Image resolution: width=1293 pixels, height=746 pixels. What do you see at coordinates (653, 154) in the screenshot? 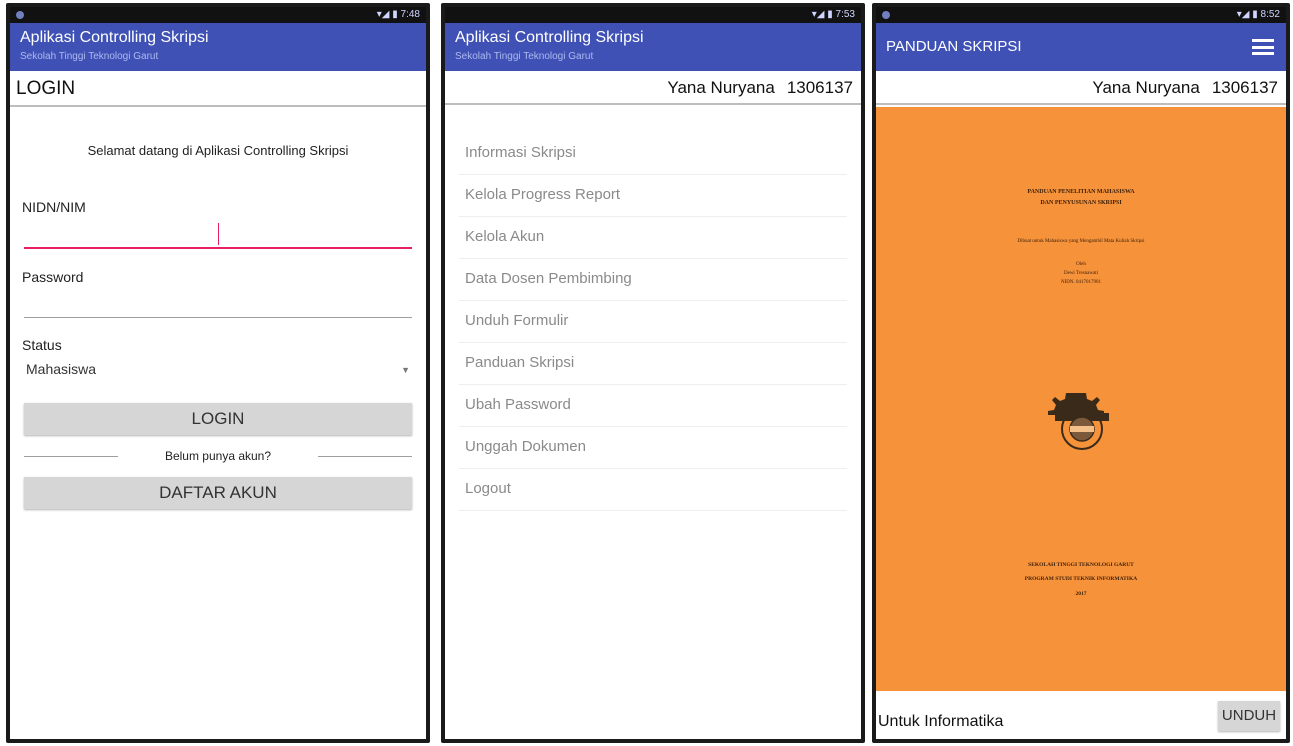
I see `menu-item-informasi-skripsi: Informasi Skripsi` at bounding box center [653, 154].